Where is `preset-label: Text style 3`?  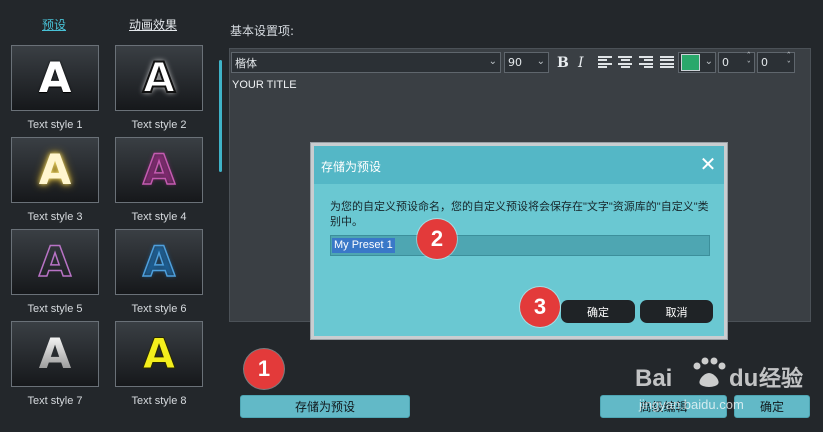 preset-label: Text style 3 is located at coordinates (55, 217).